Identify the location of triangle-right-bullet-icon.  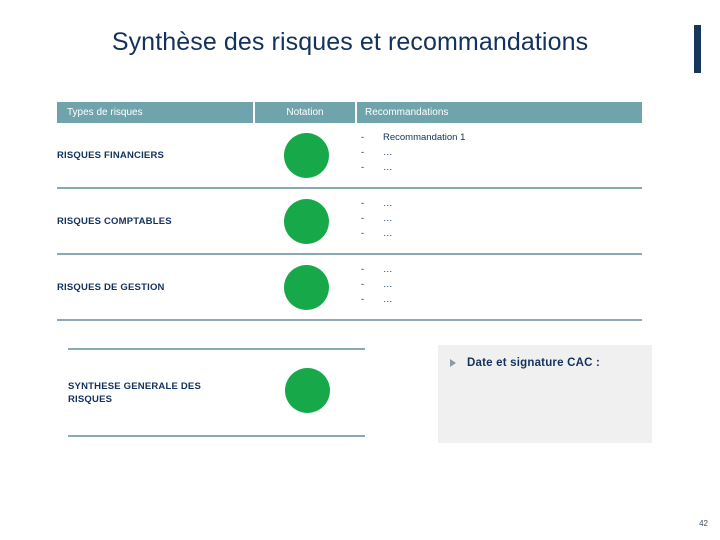
(453, 363).